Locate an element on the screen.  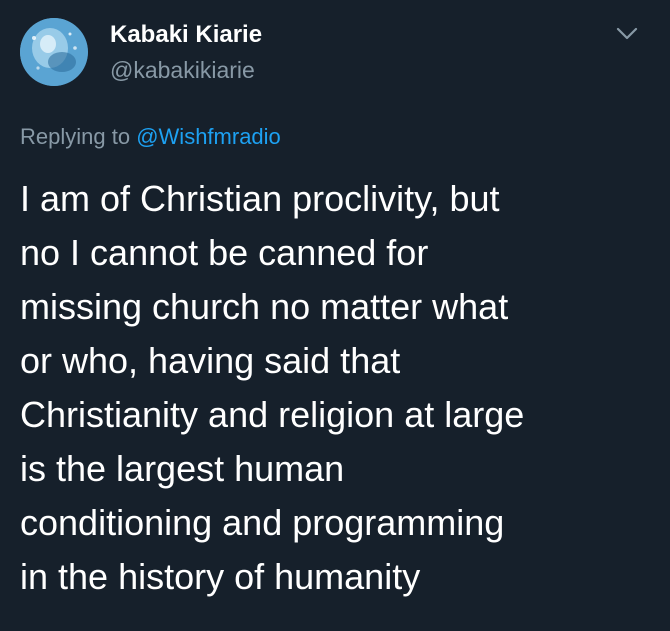
avatar is located at coordinates (54, 52).